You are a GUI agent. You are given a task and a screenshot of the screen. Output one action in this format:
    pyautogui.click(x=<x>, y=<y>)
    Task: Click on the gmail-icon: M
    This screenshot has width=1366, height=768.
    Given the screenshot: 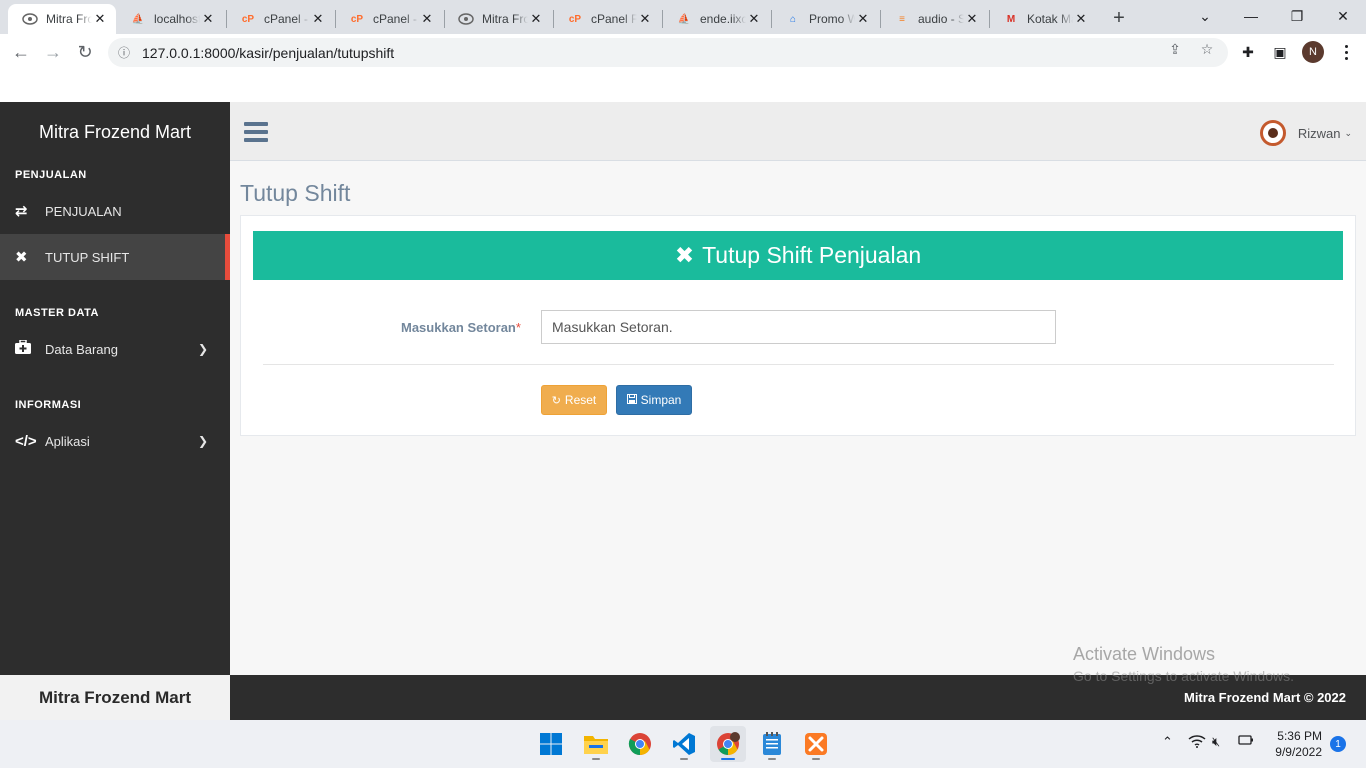 What is the action you would take?
    pyautogui.click(x=1011, y=19)
    